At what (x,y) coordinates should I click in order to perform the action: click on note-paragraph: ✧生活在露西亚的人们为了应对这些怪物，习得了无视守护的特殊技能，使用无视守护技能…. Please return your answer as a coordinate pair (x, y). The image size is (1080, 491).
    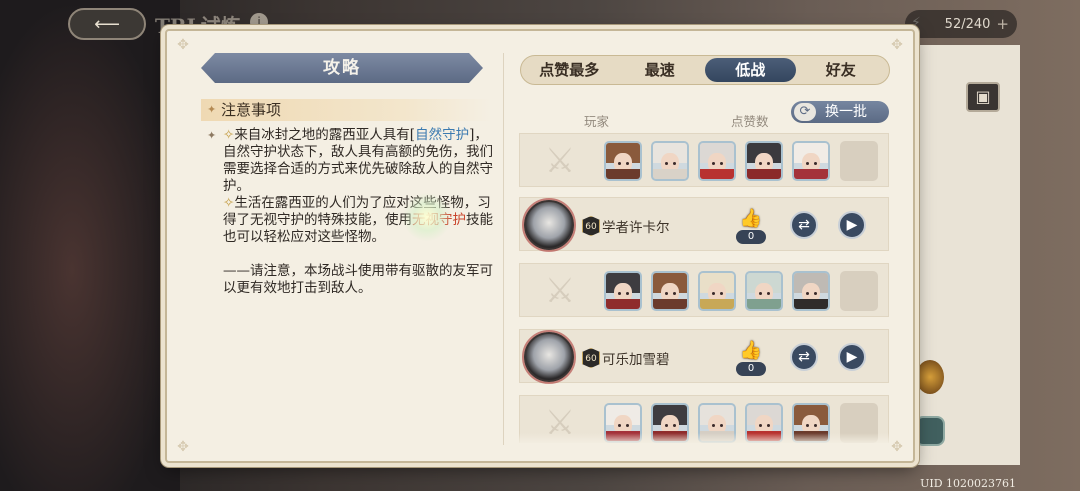
    Looking at the image, I should click on (358, 220).